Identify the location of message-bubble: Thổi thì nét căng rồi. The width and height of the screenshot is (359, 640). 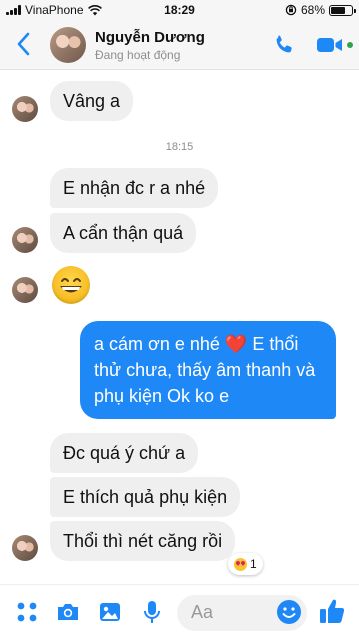
(143, 541).